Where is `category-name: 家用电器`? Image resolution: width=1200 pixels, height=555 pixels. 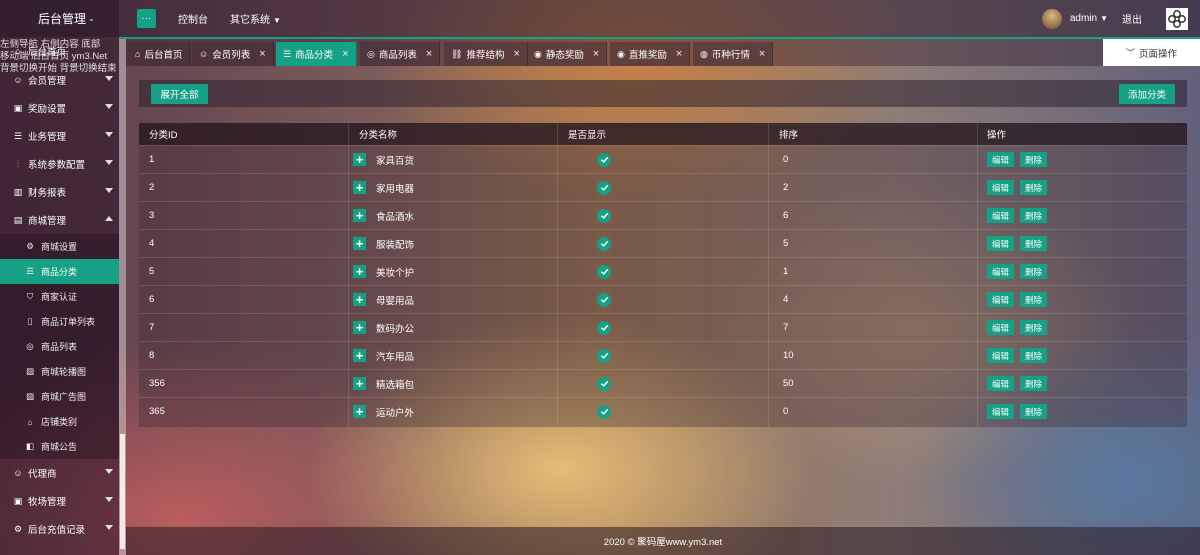
category-name: 家用电器 is located at coordinates (395, 189).